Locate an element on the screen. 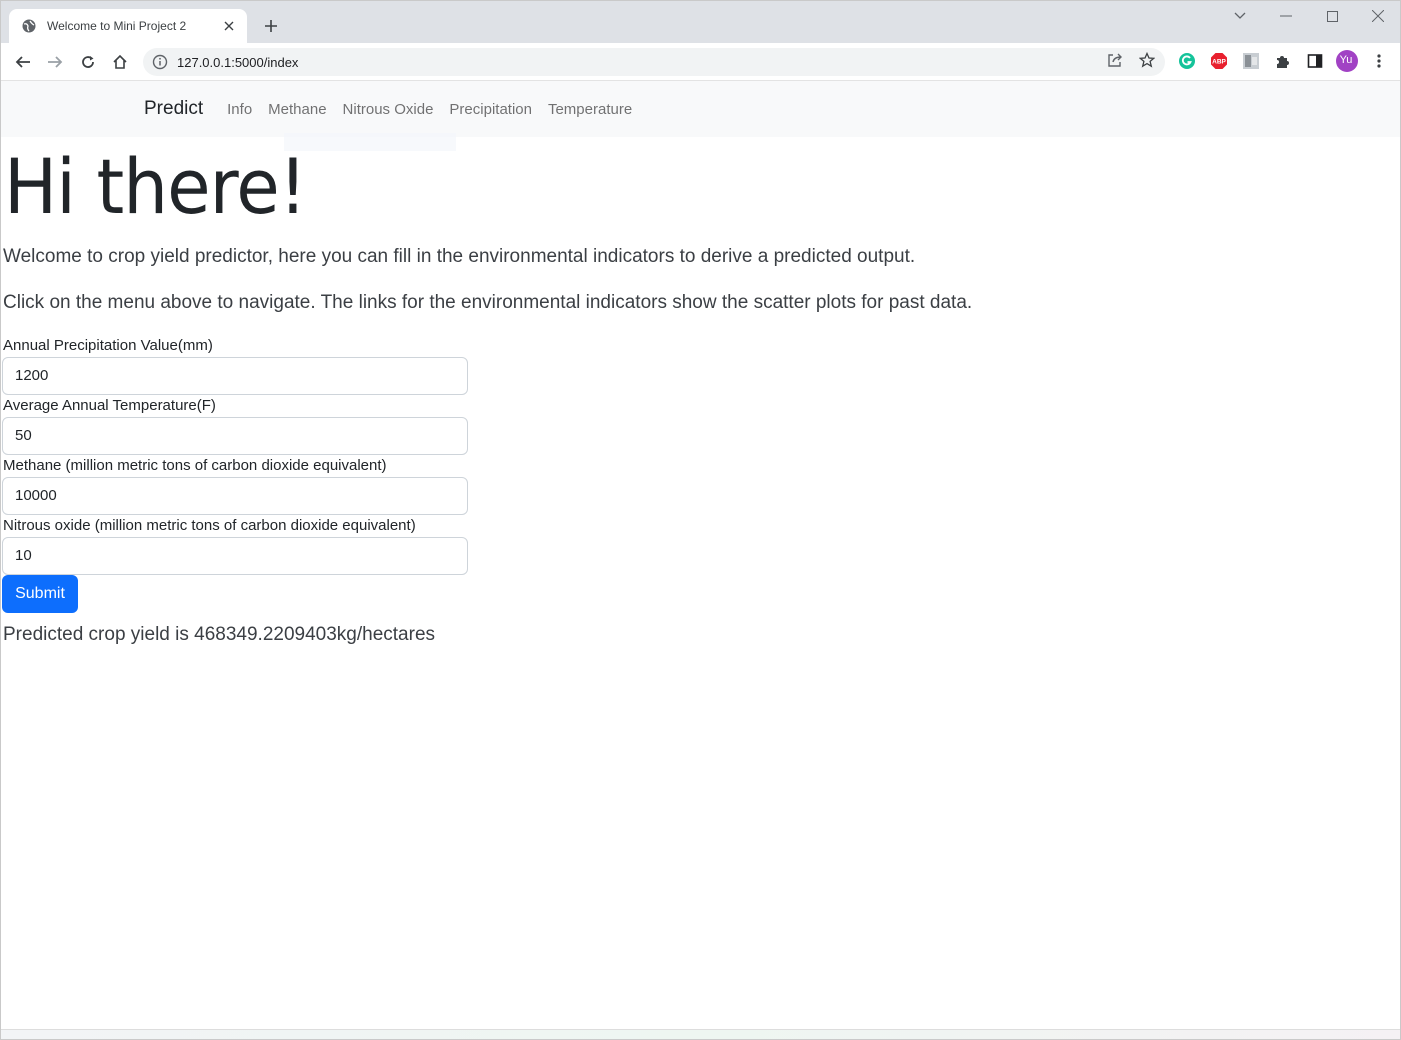 This screenshot has width=1401, height=1040. tab-title: Welcome to Mini Project 2 is located at coordinates (117, 26).